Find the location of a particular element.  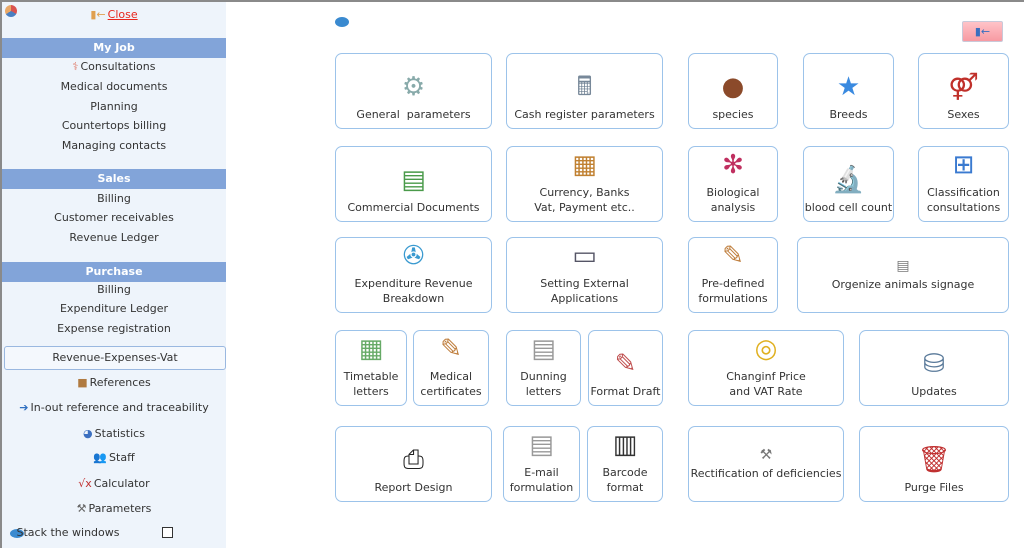

tile-label: Format Draft is located at coordinates (625, 391).